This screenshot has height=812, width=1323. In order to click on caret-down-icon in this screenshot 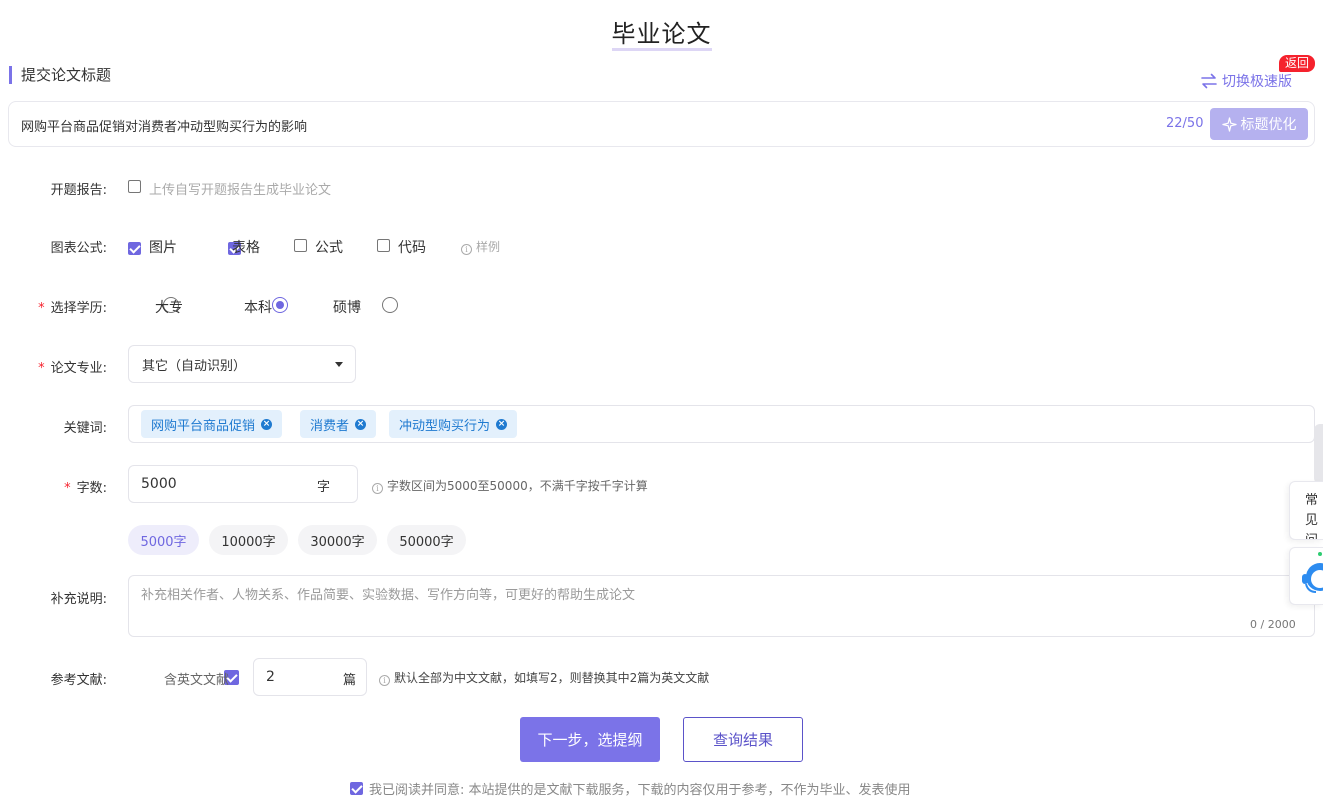, I will do `click(339, 364)`.